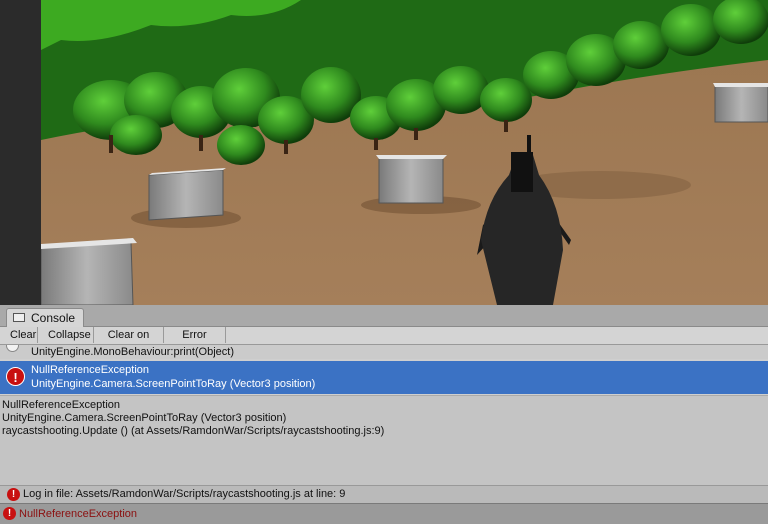 The width and height of the screenshot is (768, 524). What do you see at coordinates (129, 342) in the screenshot?
I see `clear-on-play-toggle: Clear on play` at bounding box center [129, 342].